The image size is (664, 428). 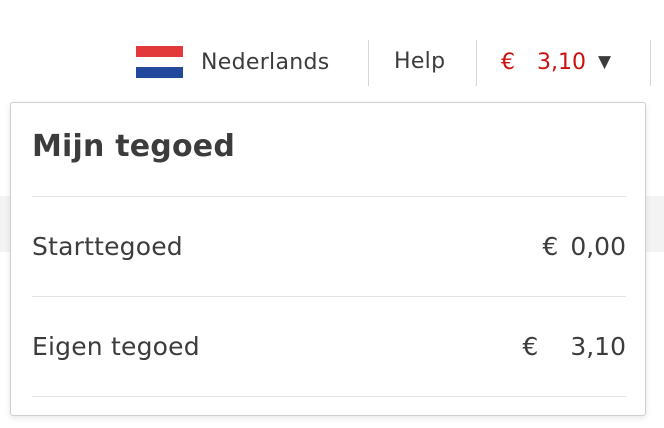 What do you see at coordinates (508, 62) in the screenshot?
I see `balance-currency: €` at bounding box center [508, 62].